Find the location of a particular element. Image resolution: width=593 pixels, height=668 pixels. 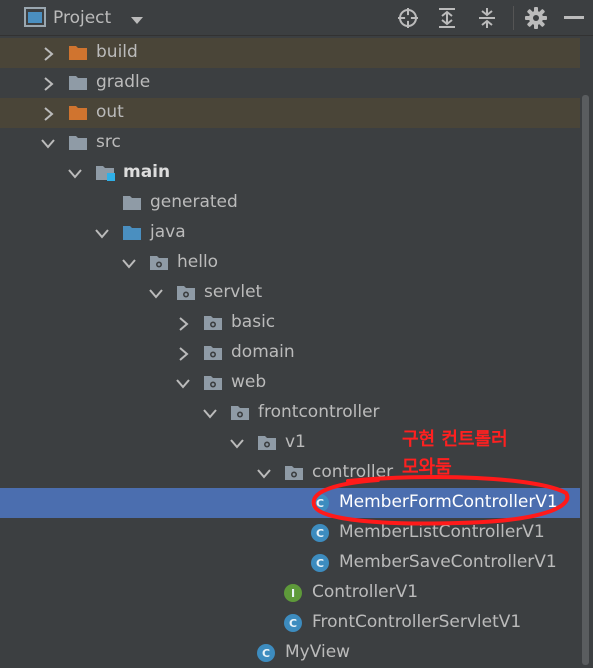

tree-row-myview: C MyView is located at coordinates (290, 653).